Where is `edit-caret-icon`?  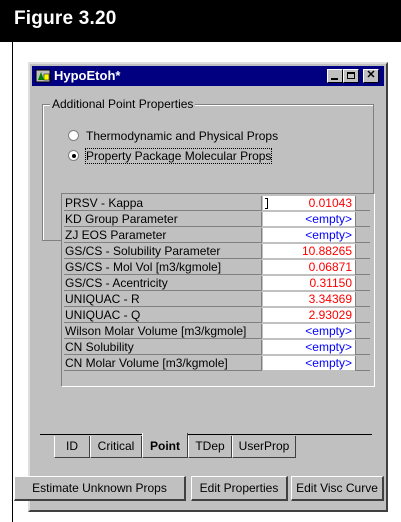
edit-caret-icon is located at coordinates (266, 203).